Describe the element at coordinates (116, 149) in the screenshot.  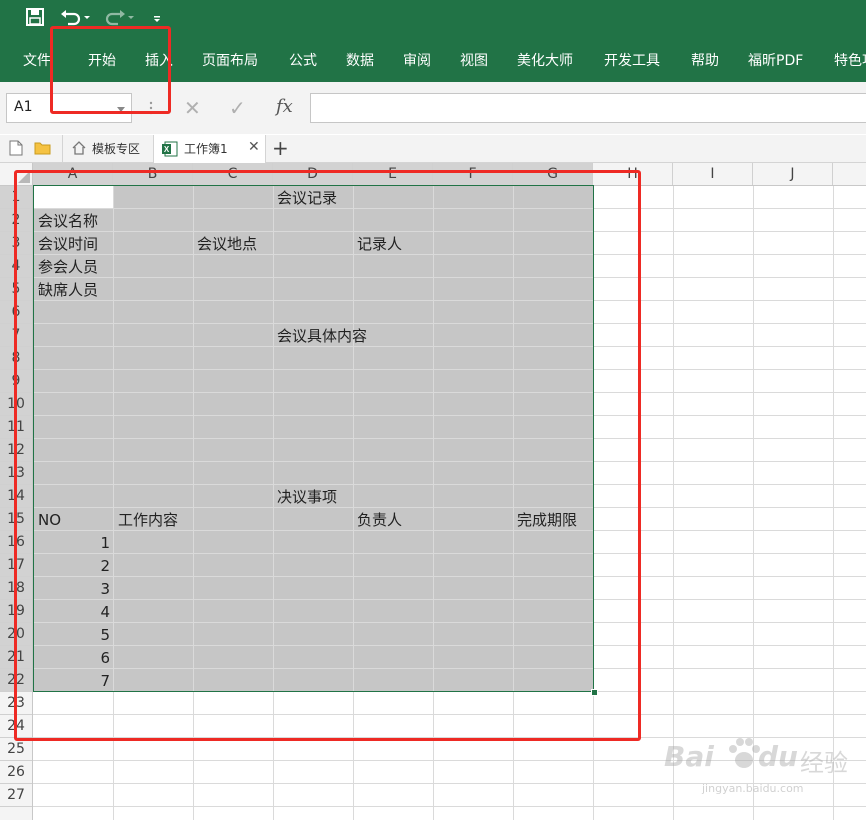
I see `tab-label: 模板专区` at that location.